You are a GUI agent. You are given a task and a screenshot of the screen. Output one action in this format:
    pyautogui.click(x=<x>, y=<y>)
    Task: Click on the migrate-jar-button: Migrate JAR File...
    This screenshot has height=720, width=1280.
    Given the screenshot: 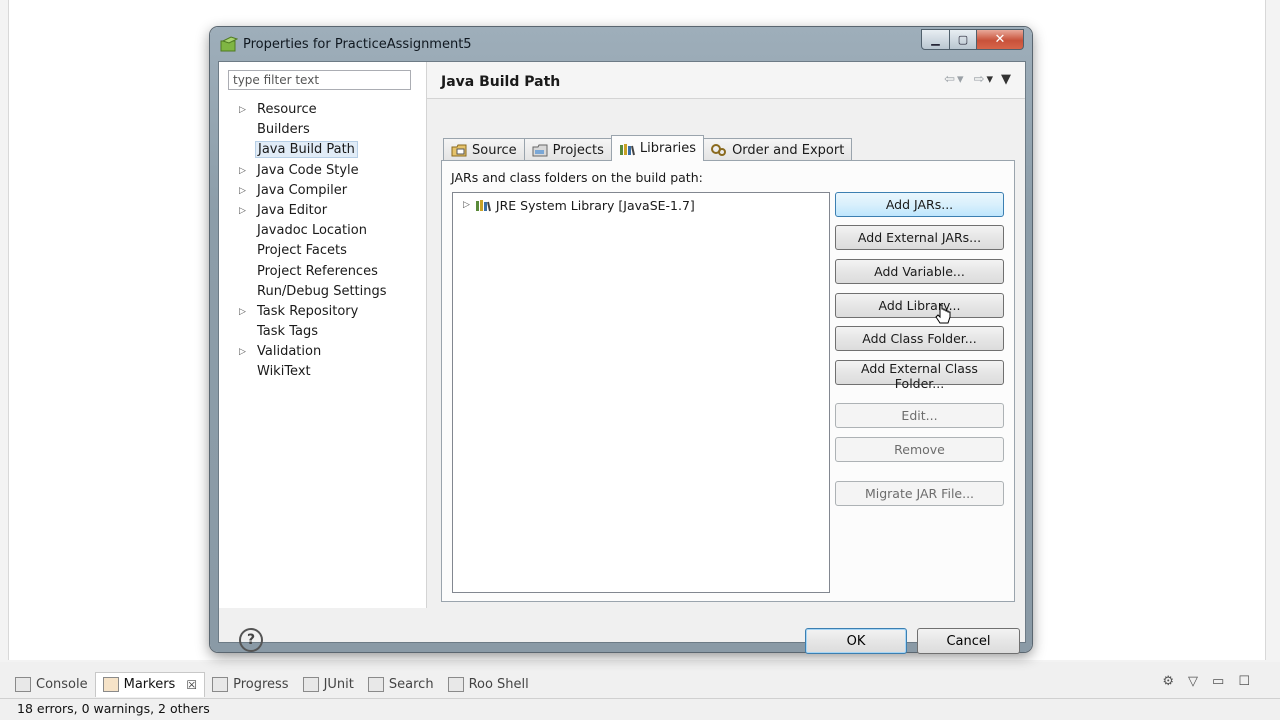 What is the action you would take?
    pyautogui.click(x=919, y=493)
    